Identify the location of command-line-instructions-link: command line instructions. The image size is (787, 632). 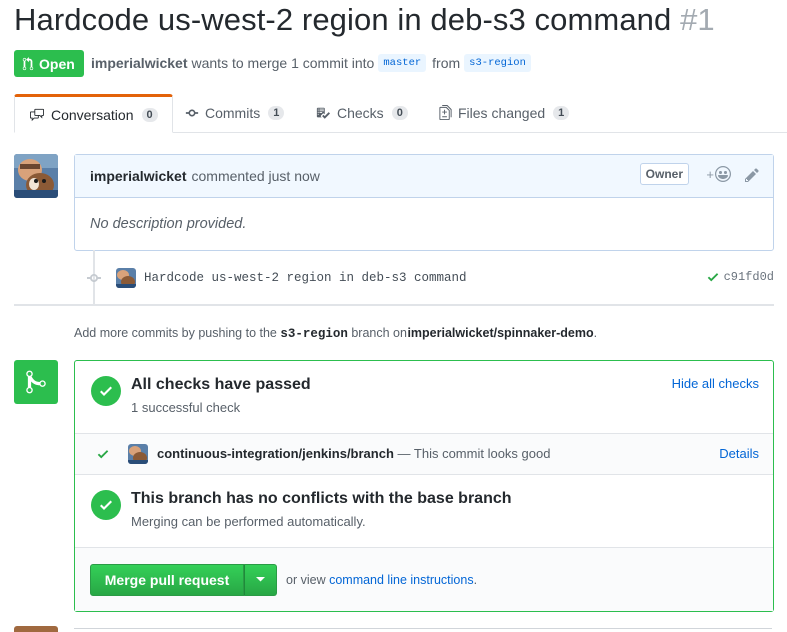
(401, 580).